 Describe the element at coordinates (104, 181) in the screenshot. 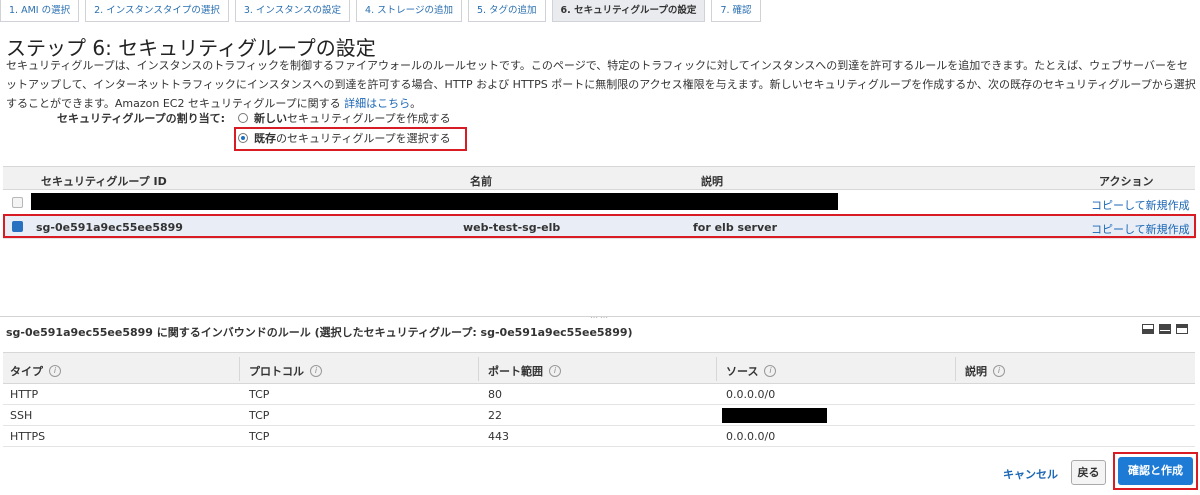

I see `header-sg-id: セキュリティグループ ID` at that location.